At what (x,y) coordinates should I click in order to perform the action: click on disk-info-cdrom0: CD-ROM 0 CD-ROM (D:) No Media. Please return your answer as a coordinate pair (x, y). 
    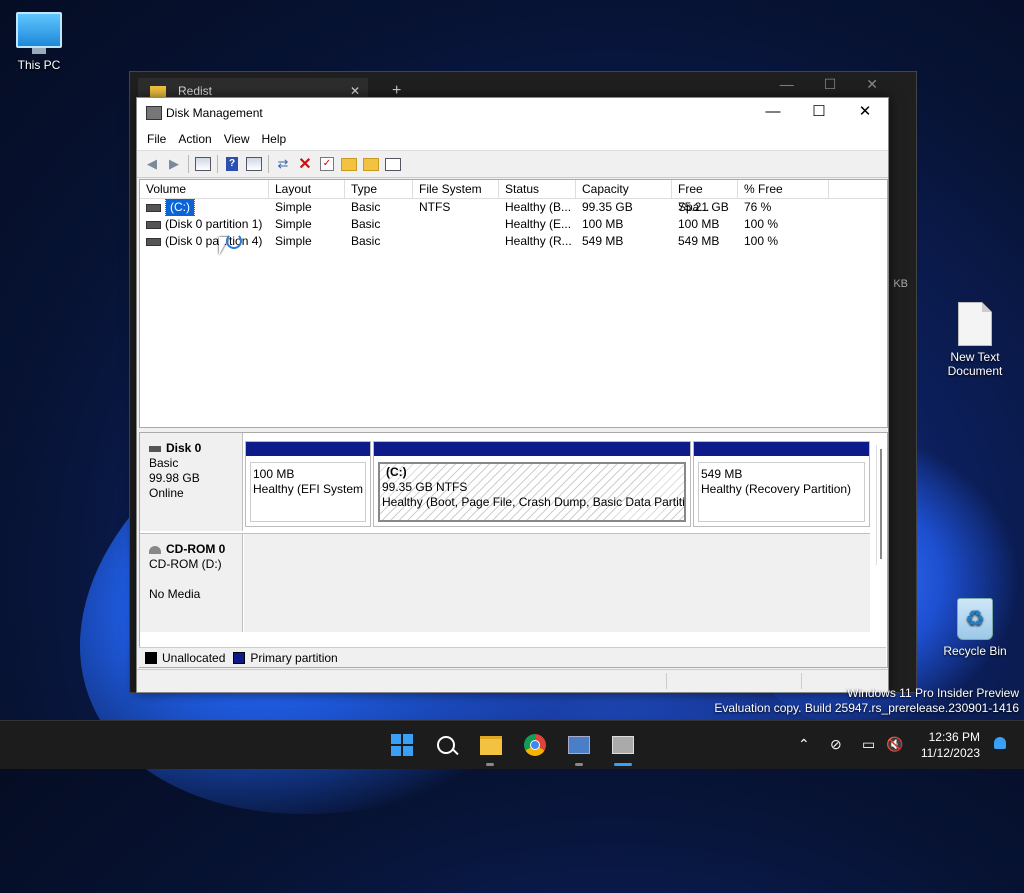
    Looking at the image, I should click on (191, 583).